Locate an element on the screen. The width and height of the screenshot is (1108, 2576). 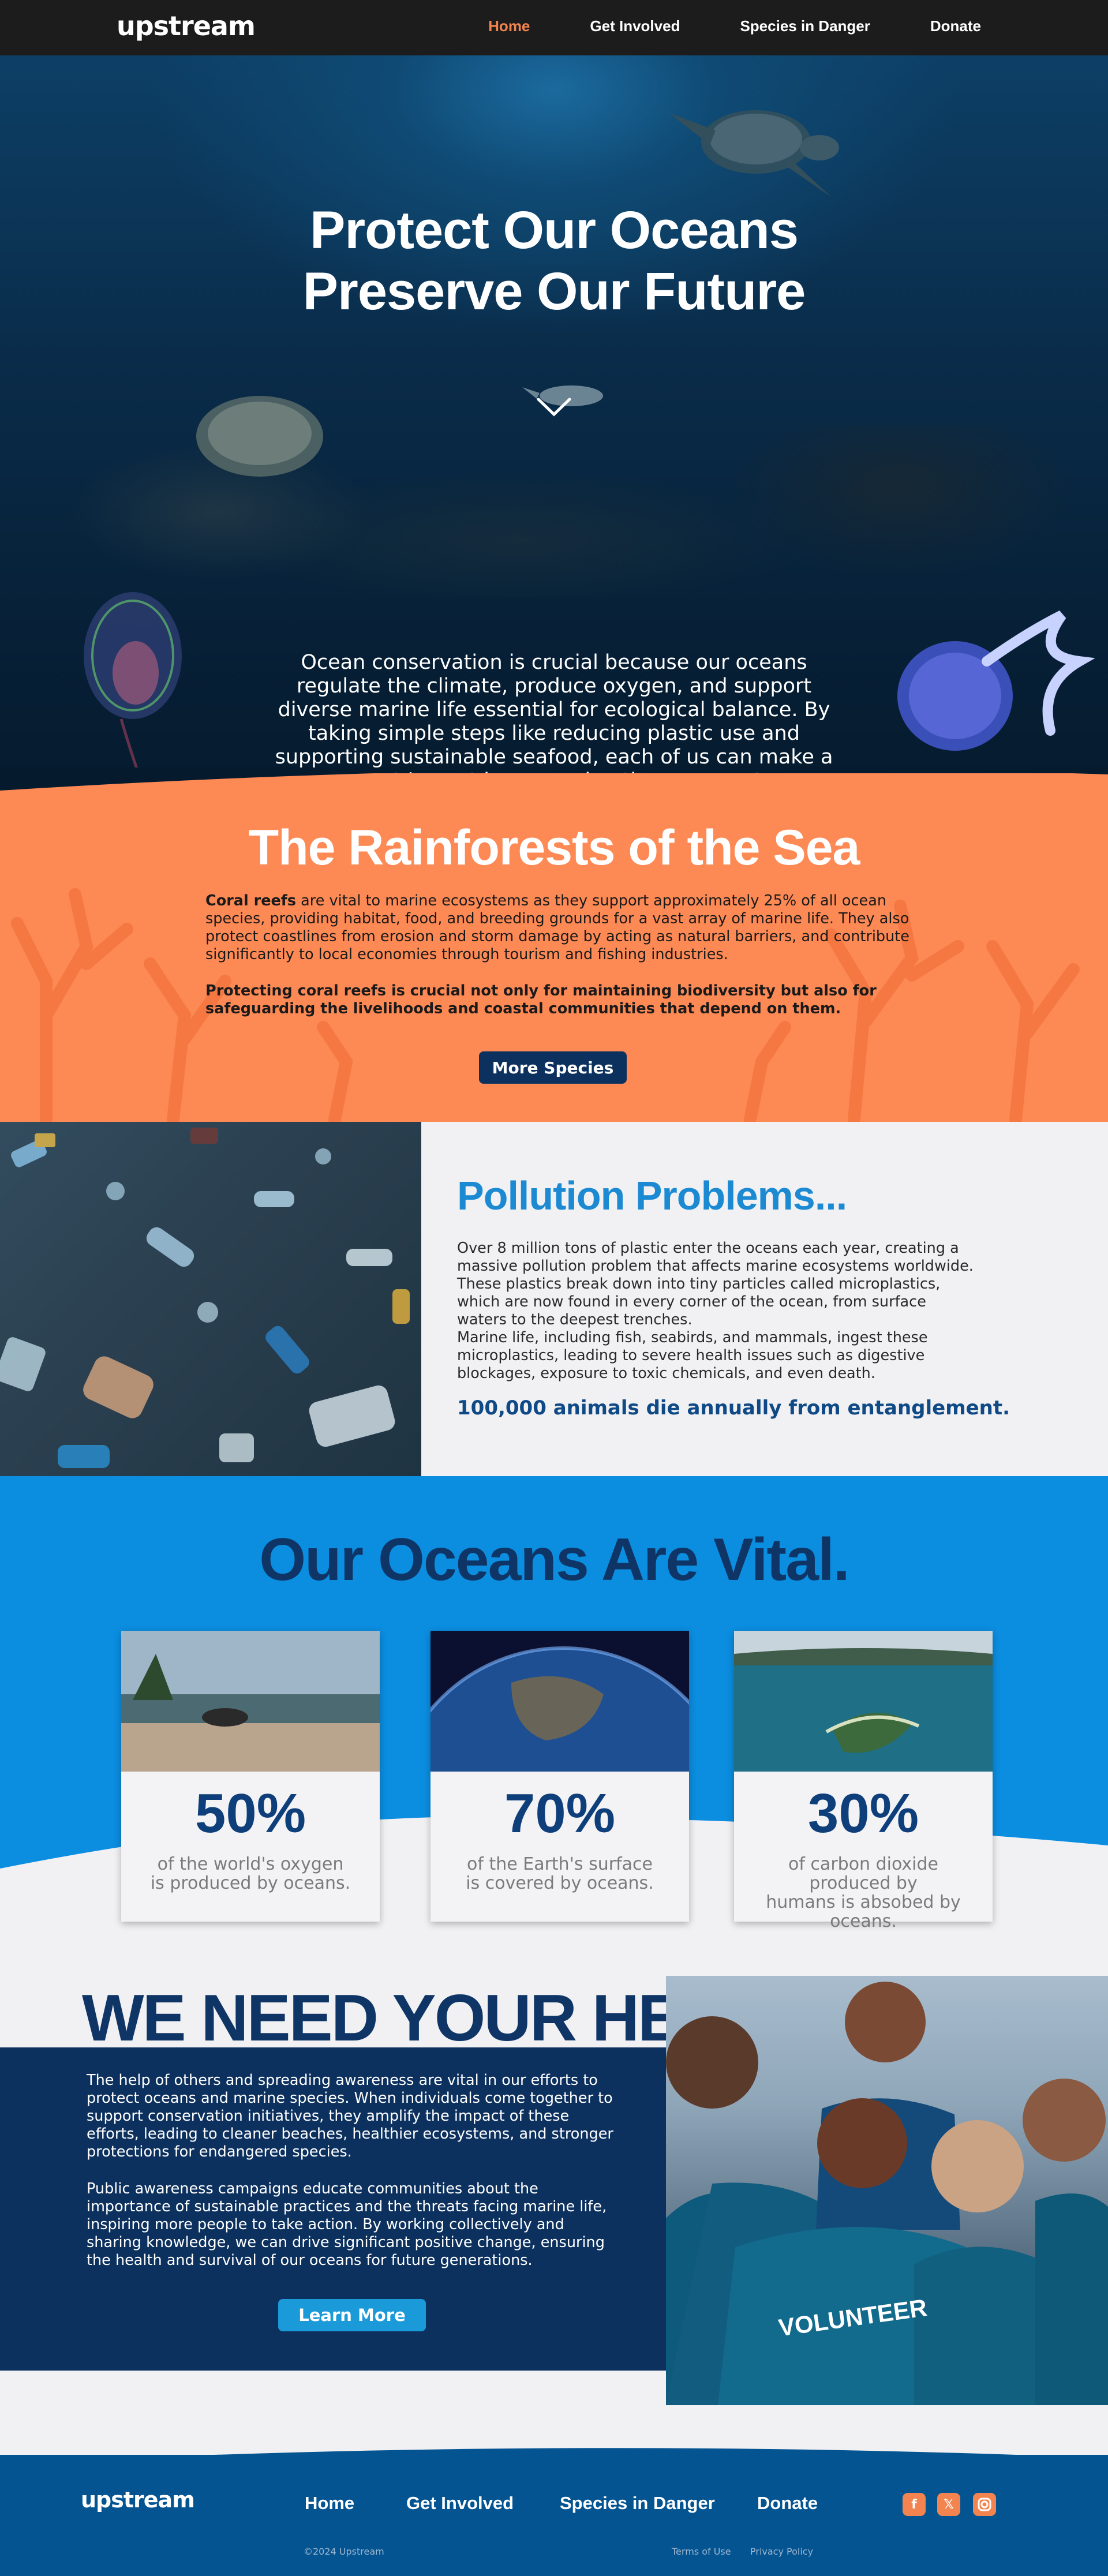
beach-image is located at coordinates (250, 1701).